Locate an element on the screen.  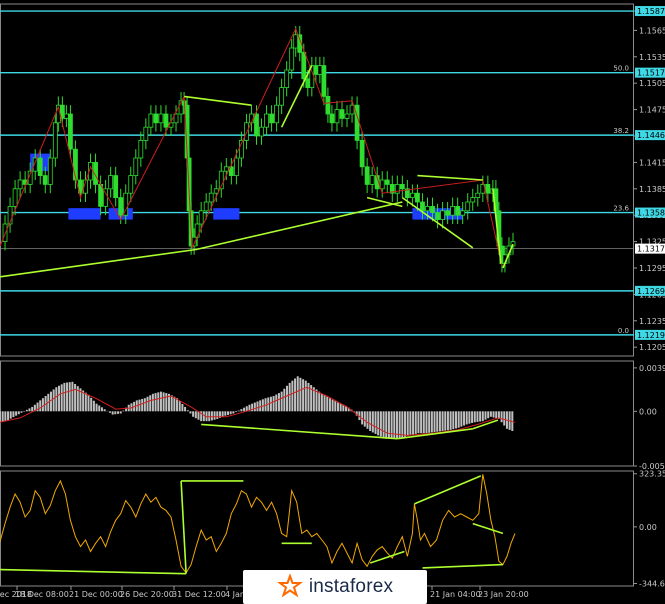
y-tick-label: 0.00 is located at coordinates (648, 411).